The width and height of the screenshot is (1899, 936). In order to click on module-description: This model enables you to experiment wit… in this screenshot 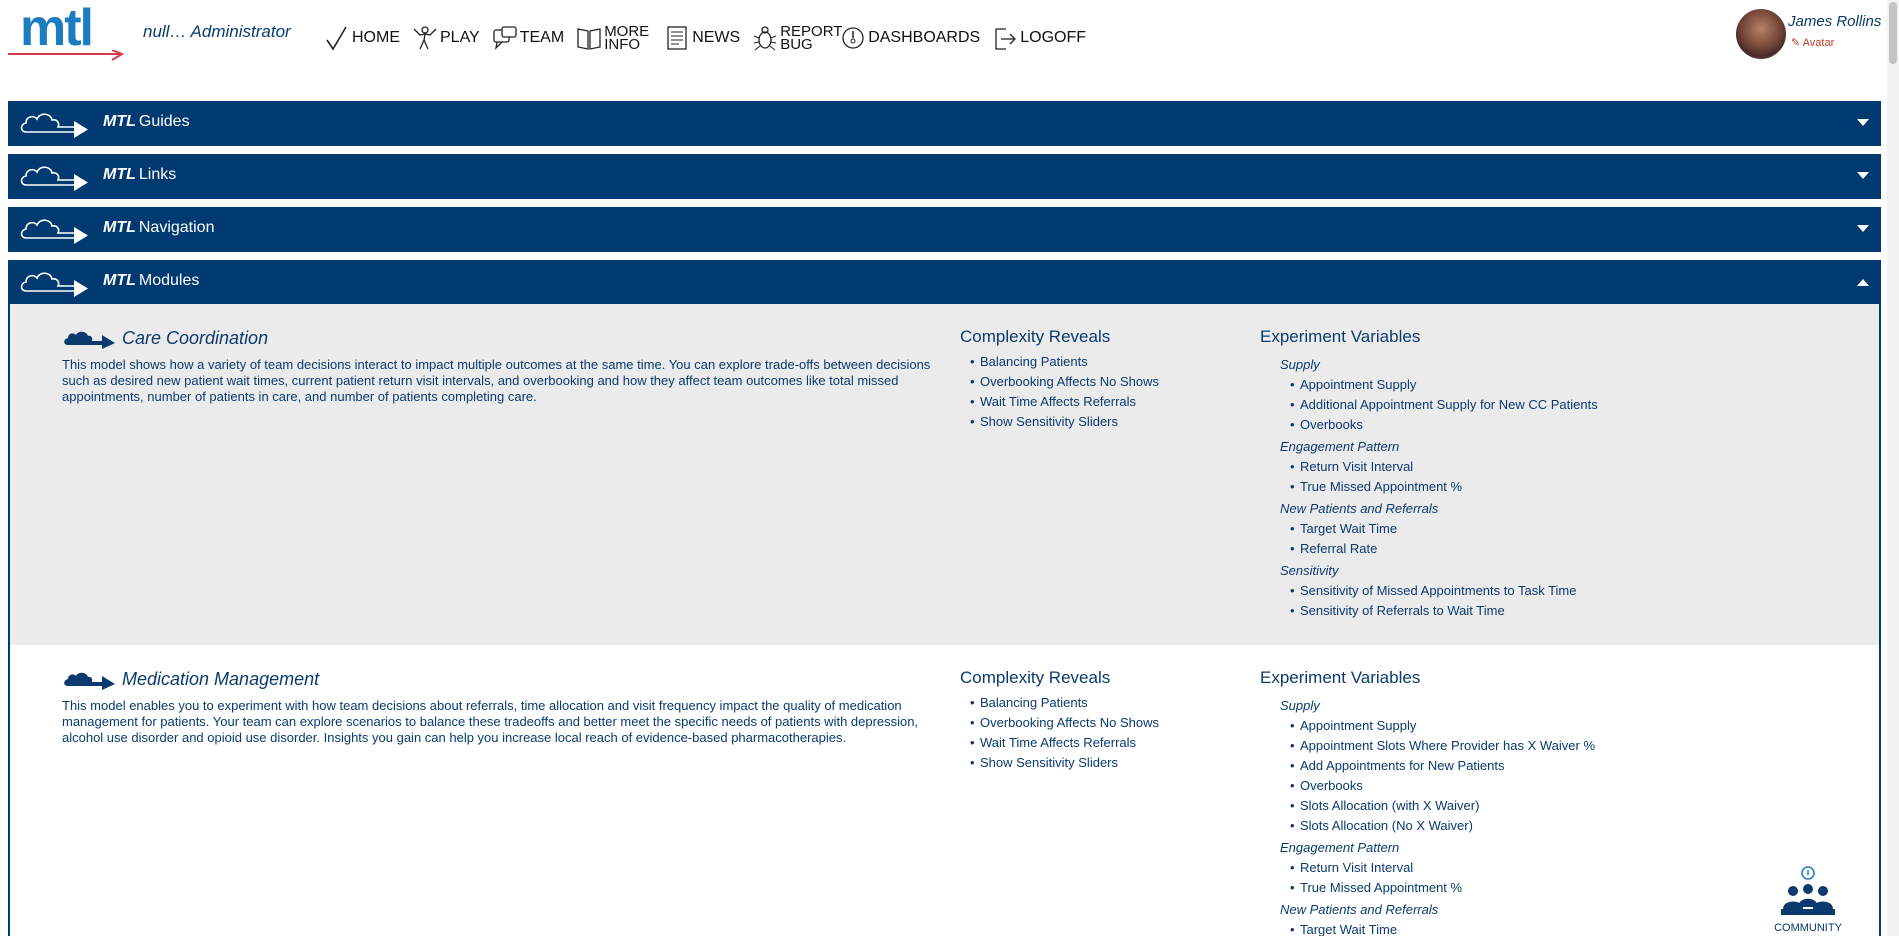, I will do `click(490, 721)`.